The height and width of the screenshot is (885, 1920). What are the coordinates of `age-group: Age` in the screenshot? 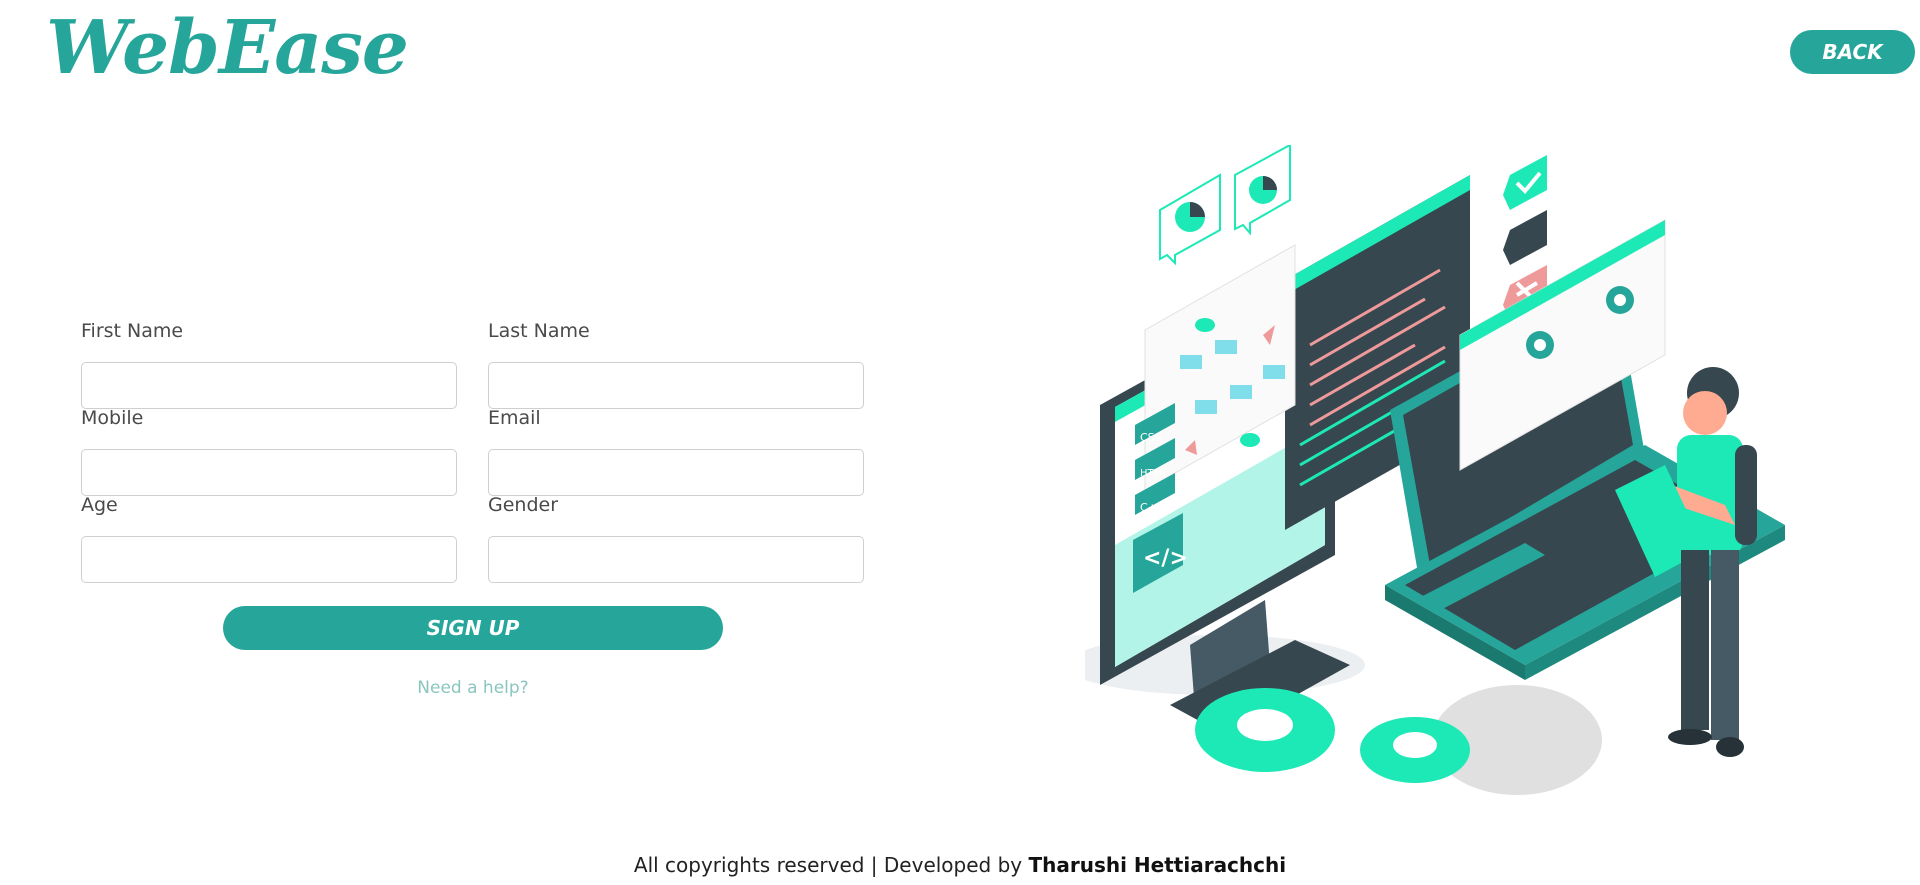 It's located at (269, 538).